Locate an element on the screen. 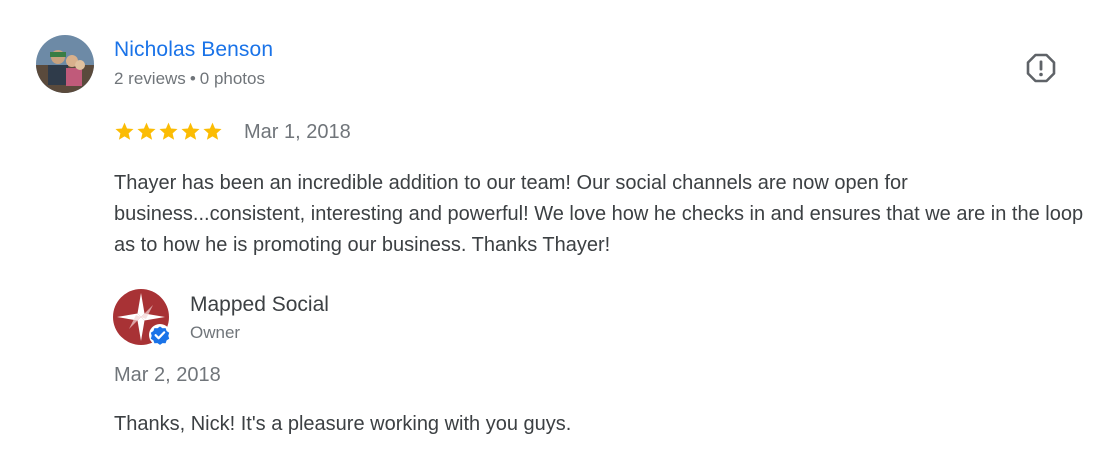  reviewer-meta: 2 reviews • 0 photos is located at coordinates (189, 79).